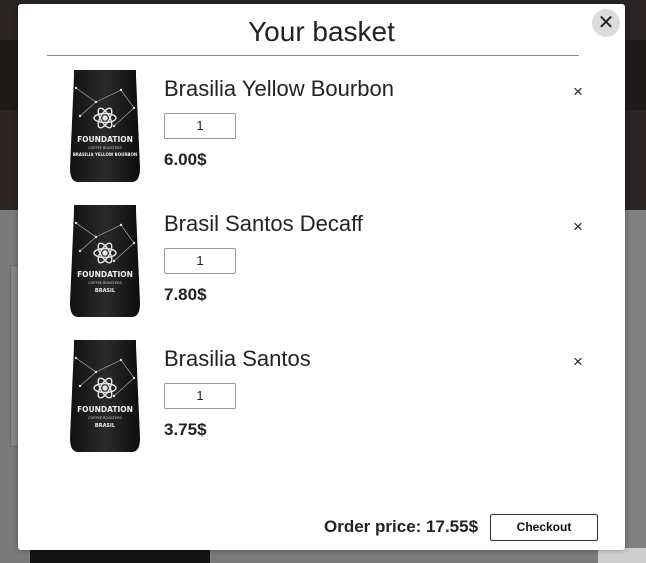 This screenshot has height=563, width=646. What do you see at coordinates (279, 88) in the screenshot?
I see `item-name: Brasilia Yellow Bourbon` at bounding box center [279, 88].